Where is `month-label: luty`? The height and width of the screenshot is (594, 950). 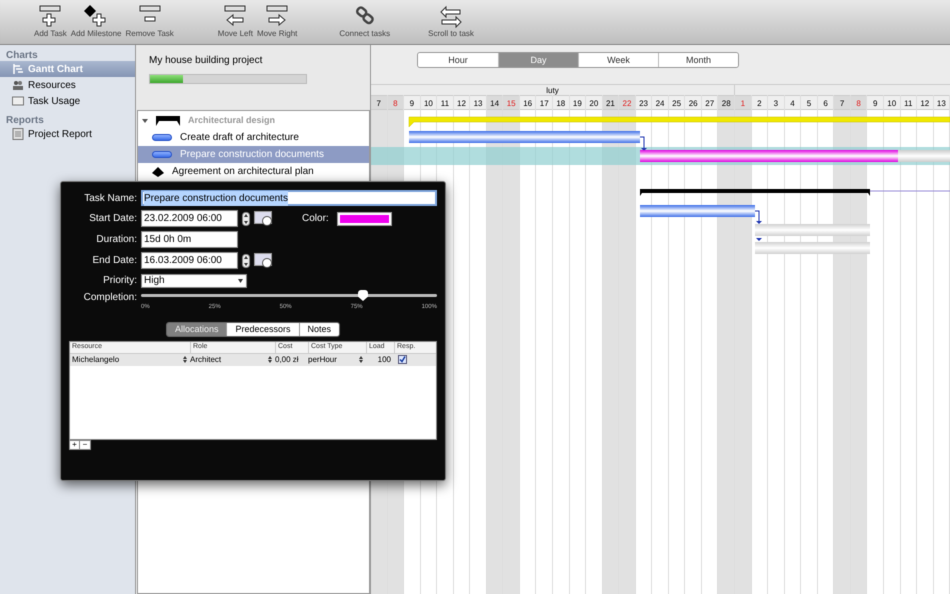 month-label: luty is located at coordinates (552, 90).